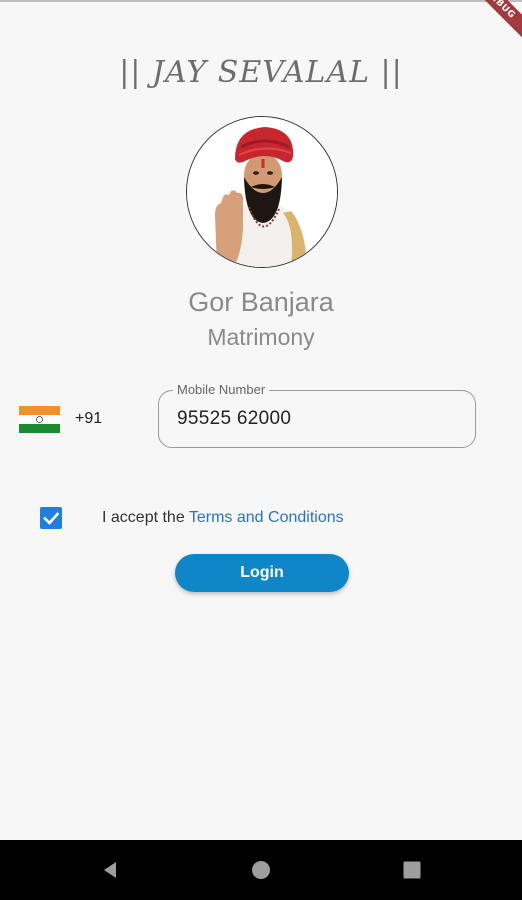 This screenshot has height=900, width=522. I want to click on login-button: Login, so click(262, 573).